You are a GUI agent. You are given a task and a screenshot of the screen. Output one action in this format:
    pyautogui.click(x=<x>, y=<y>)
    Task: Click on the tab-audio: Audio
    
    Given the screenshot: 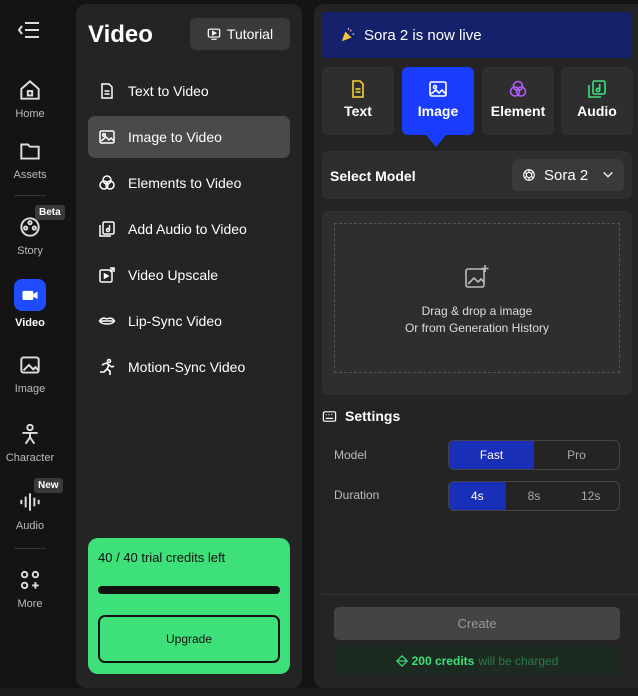 What is the action you would take?
    pyautogui.click(x=597, y=101)
    